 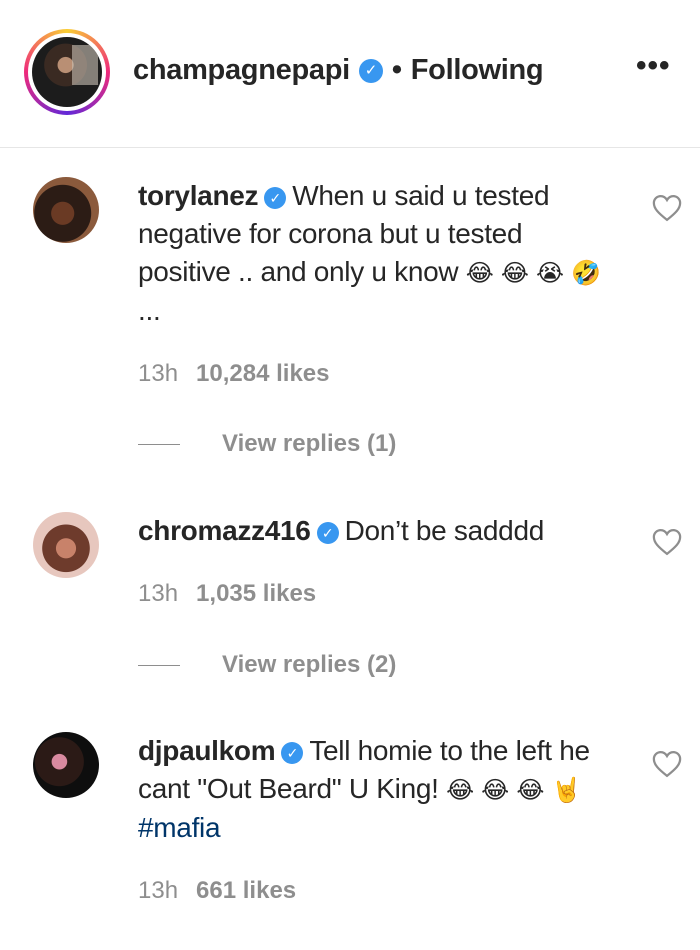 What do you see at coordinates (179, 827) in the screenshot?
I see `hashtag-link: #mafia` at bounding box center [179, 827].